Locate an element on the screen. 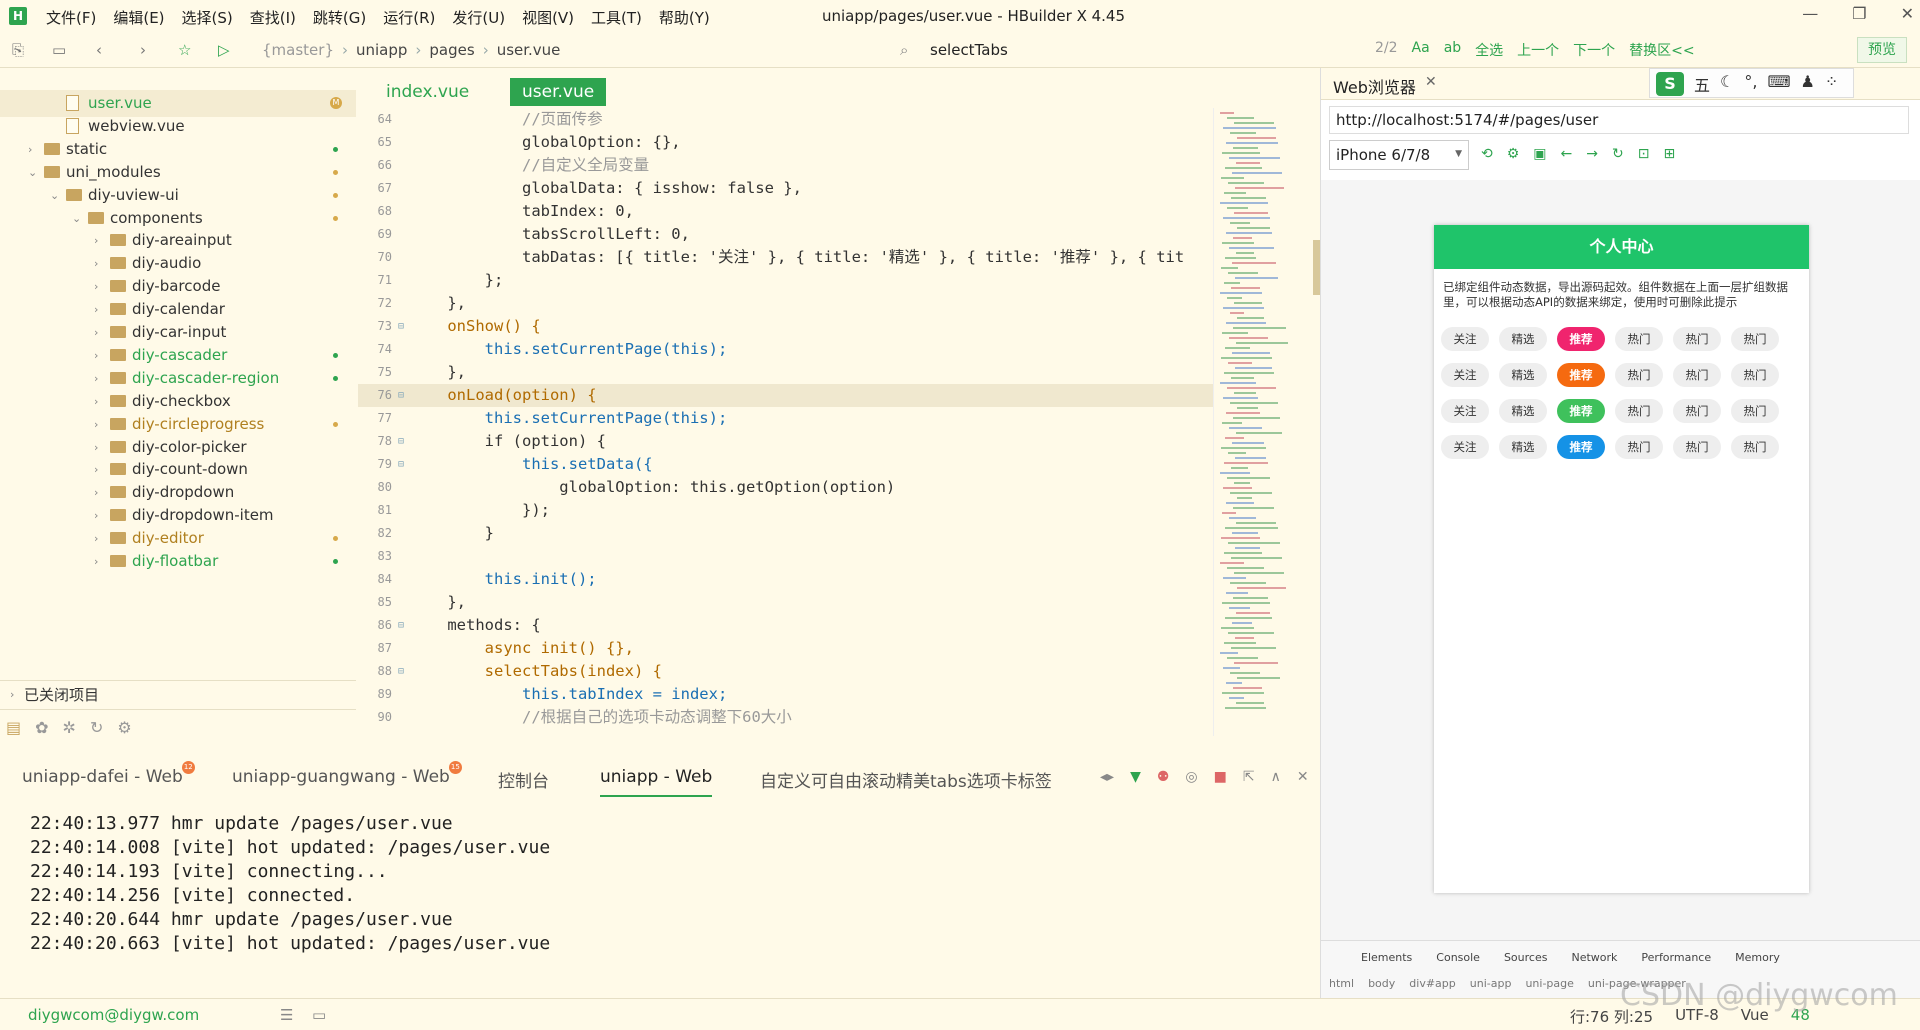  devtools-tab: Sources is located at coordinates (1526, 957).